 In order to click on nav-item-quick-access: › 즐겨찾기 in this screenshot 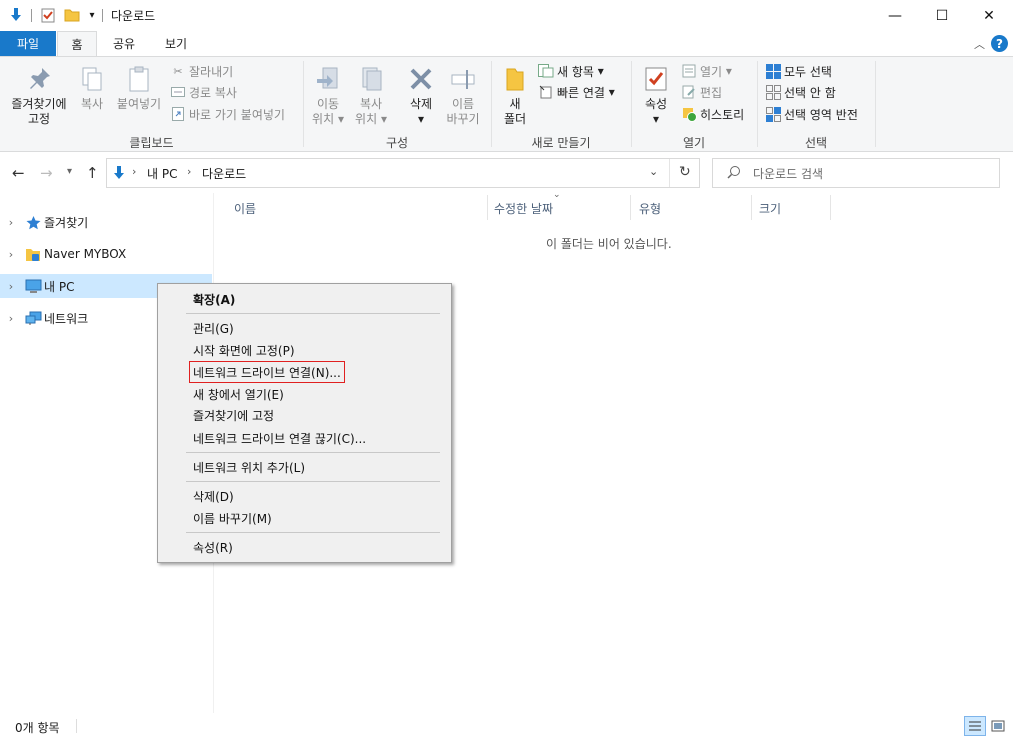, I will do `click(106, 222)`.